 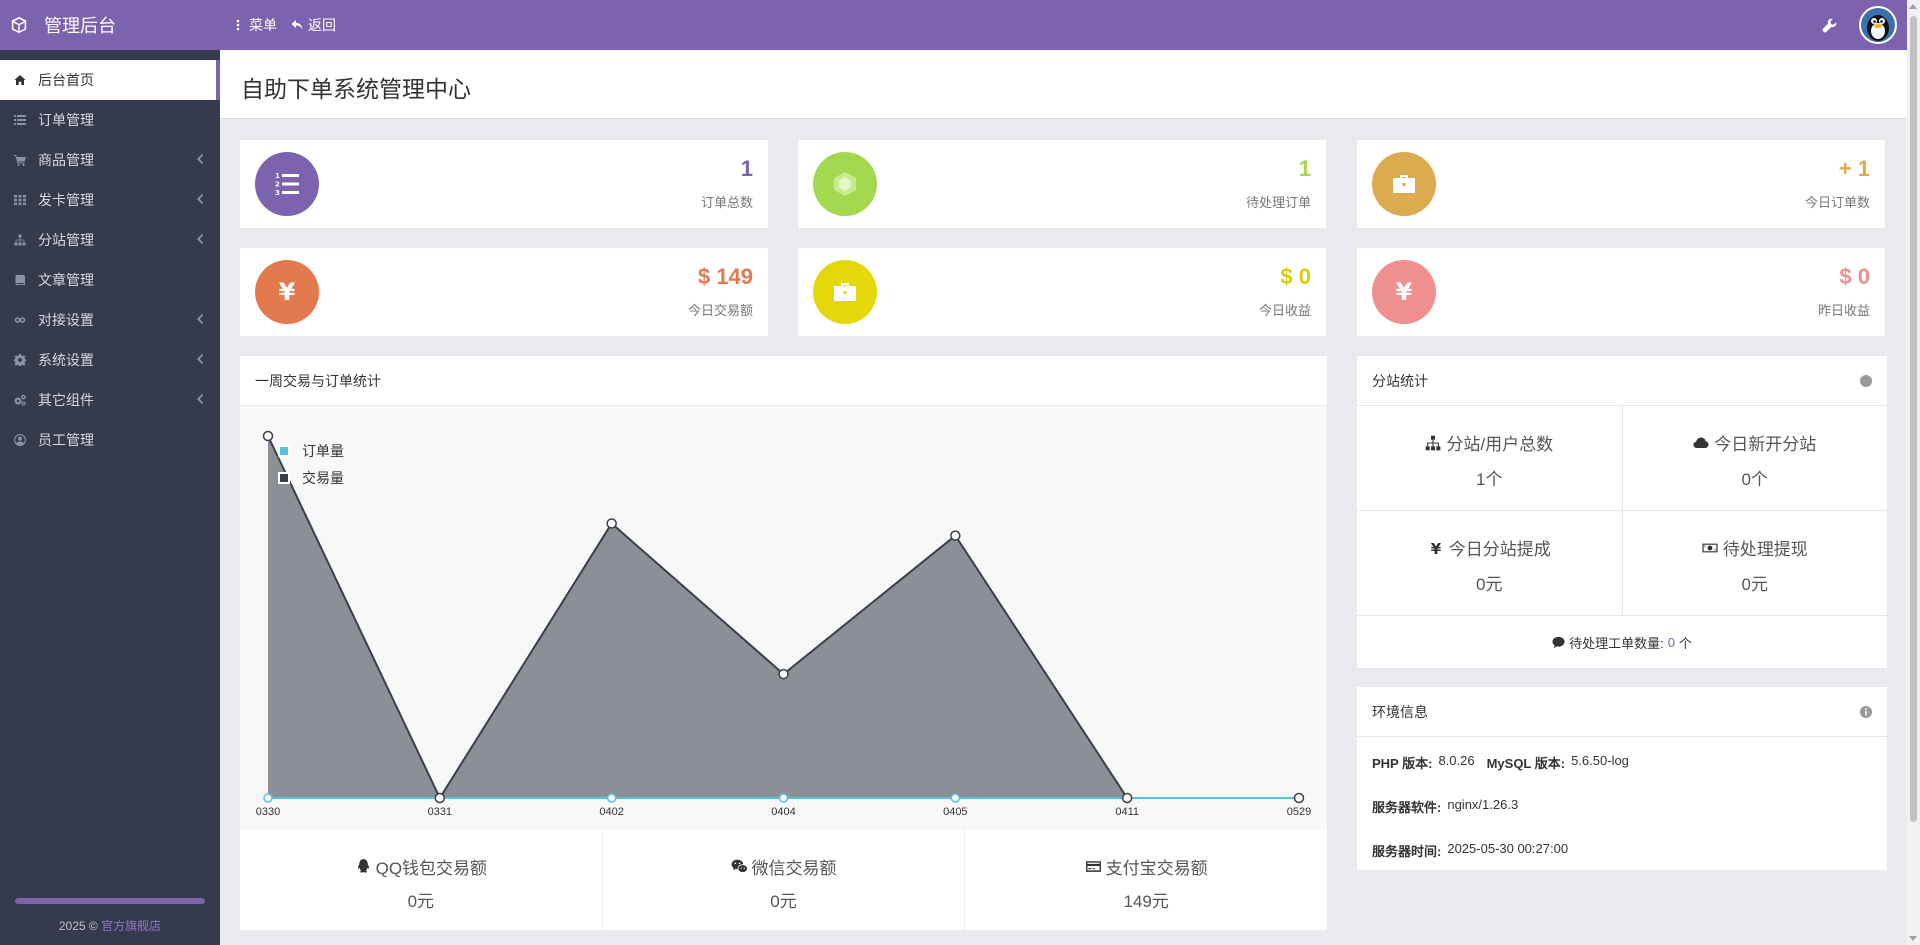 What do you see at coordinates (955, 798) in the screenshot?
I see `order-point` at bounding box center [955, 798].